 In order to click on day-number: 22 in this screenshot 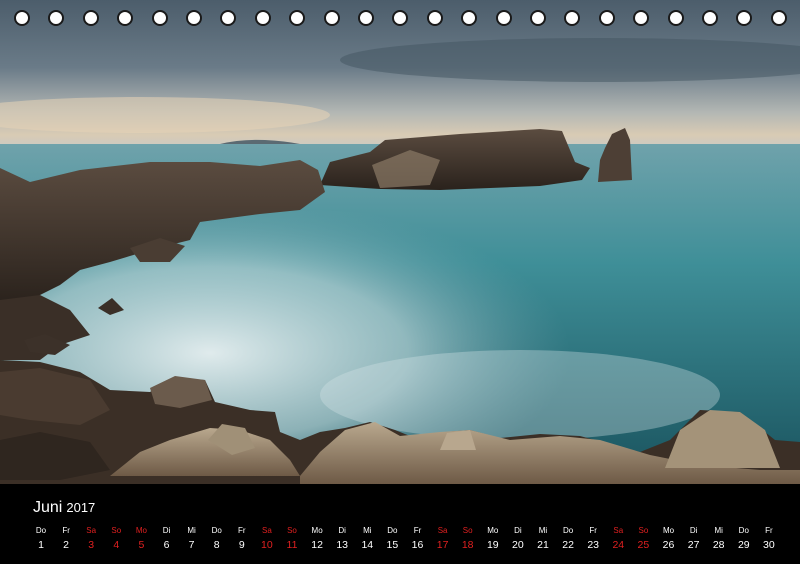, I will do `click(568, 545)`.